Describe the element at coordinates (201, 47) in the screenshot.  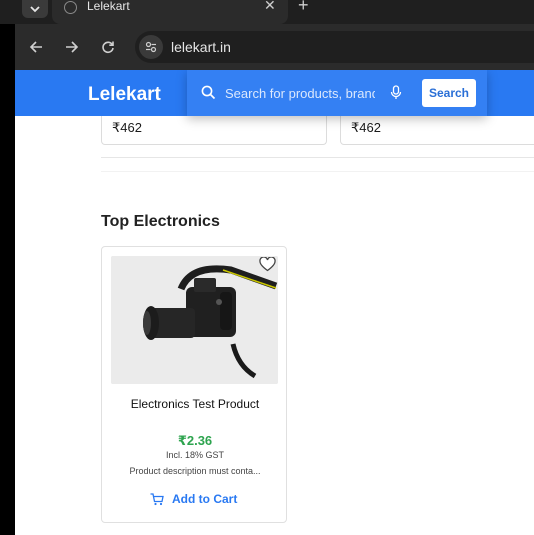
I see `url-text: lelekart.in` at that location.